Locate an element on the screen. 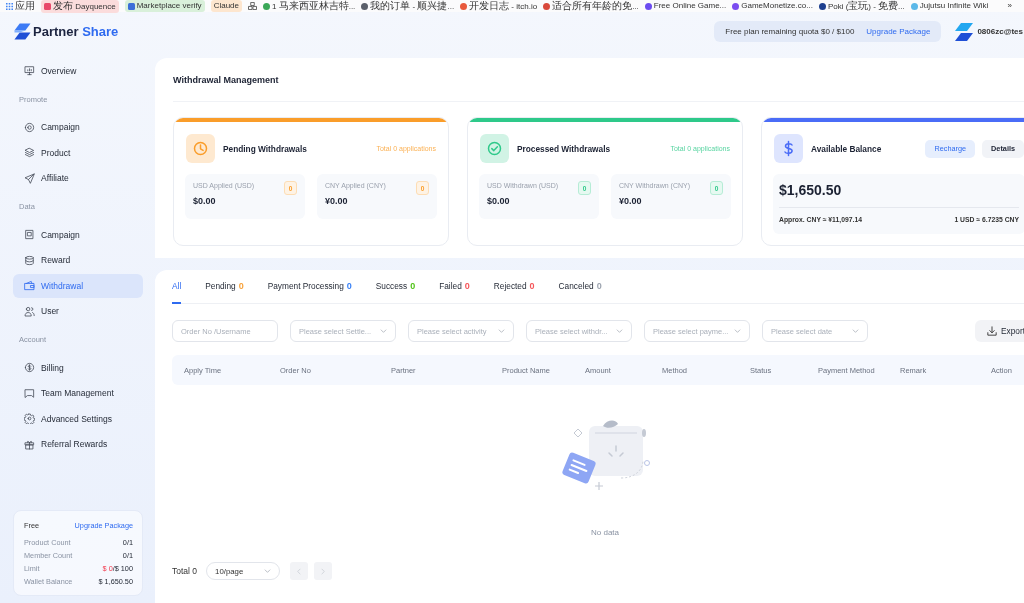 Image resolution: width=1024 pixels, height=603 pixels. send-icon is located at coordinates (29, 178).